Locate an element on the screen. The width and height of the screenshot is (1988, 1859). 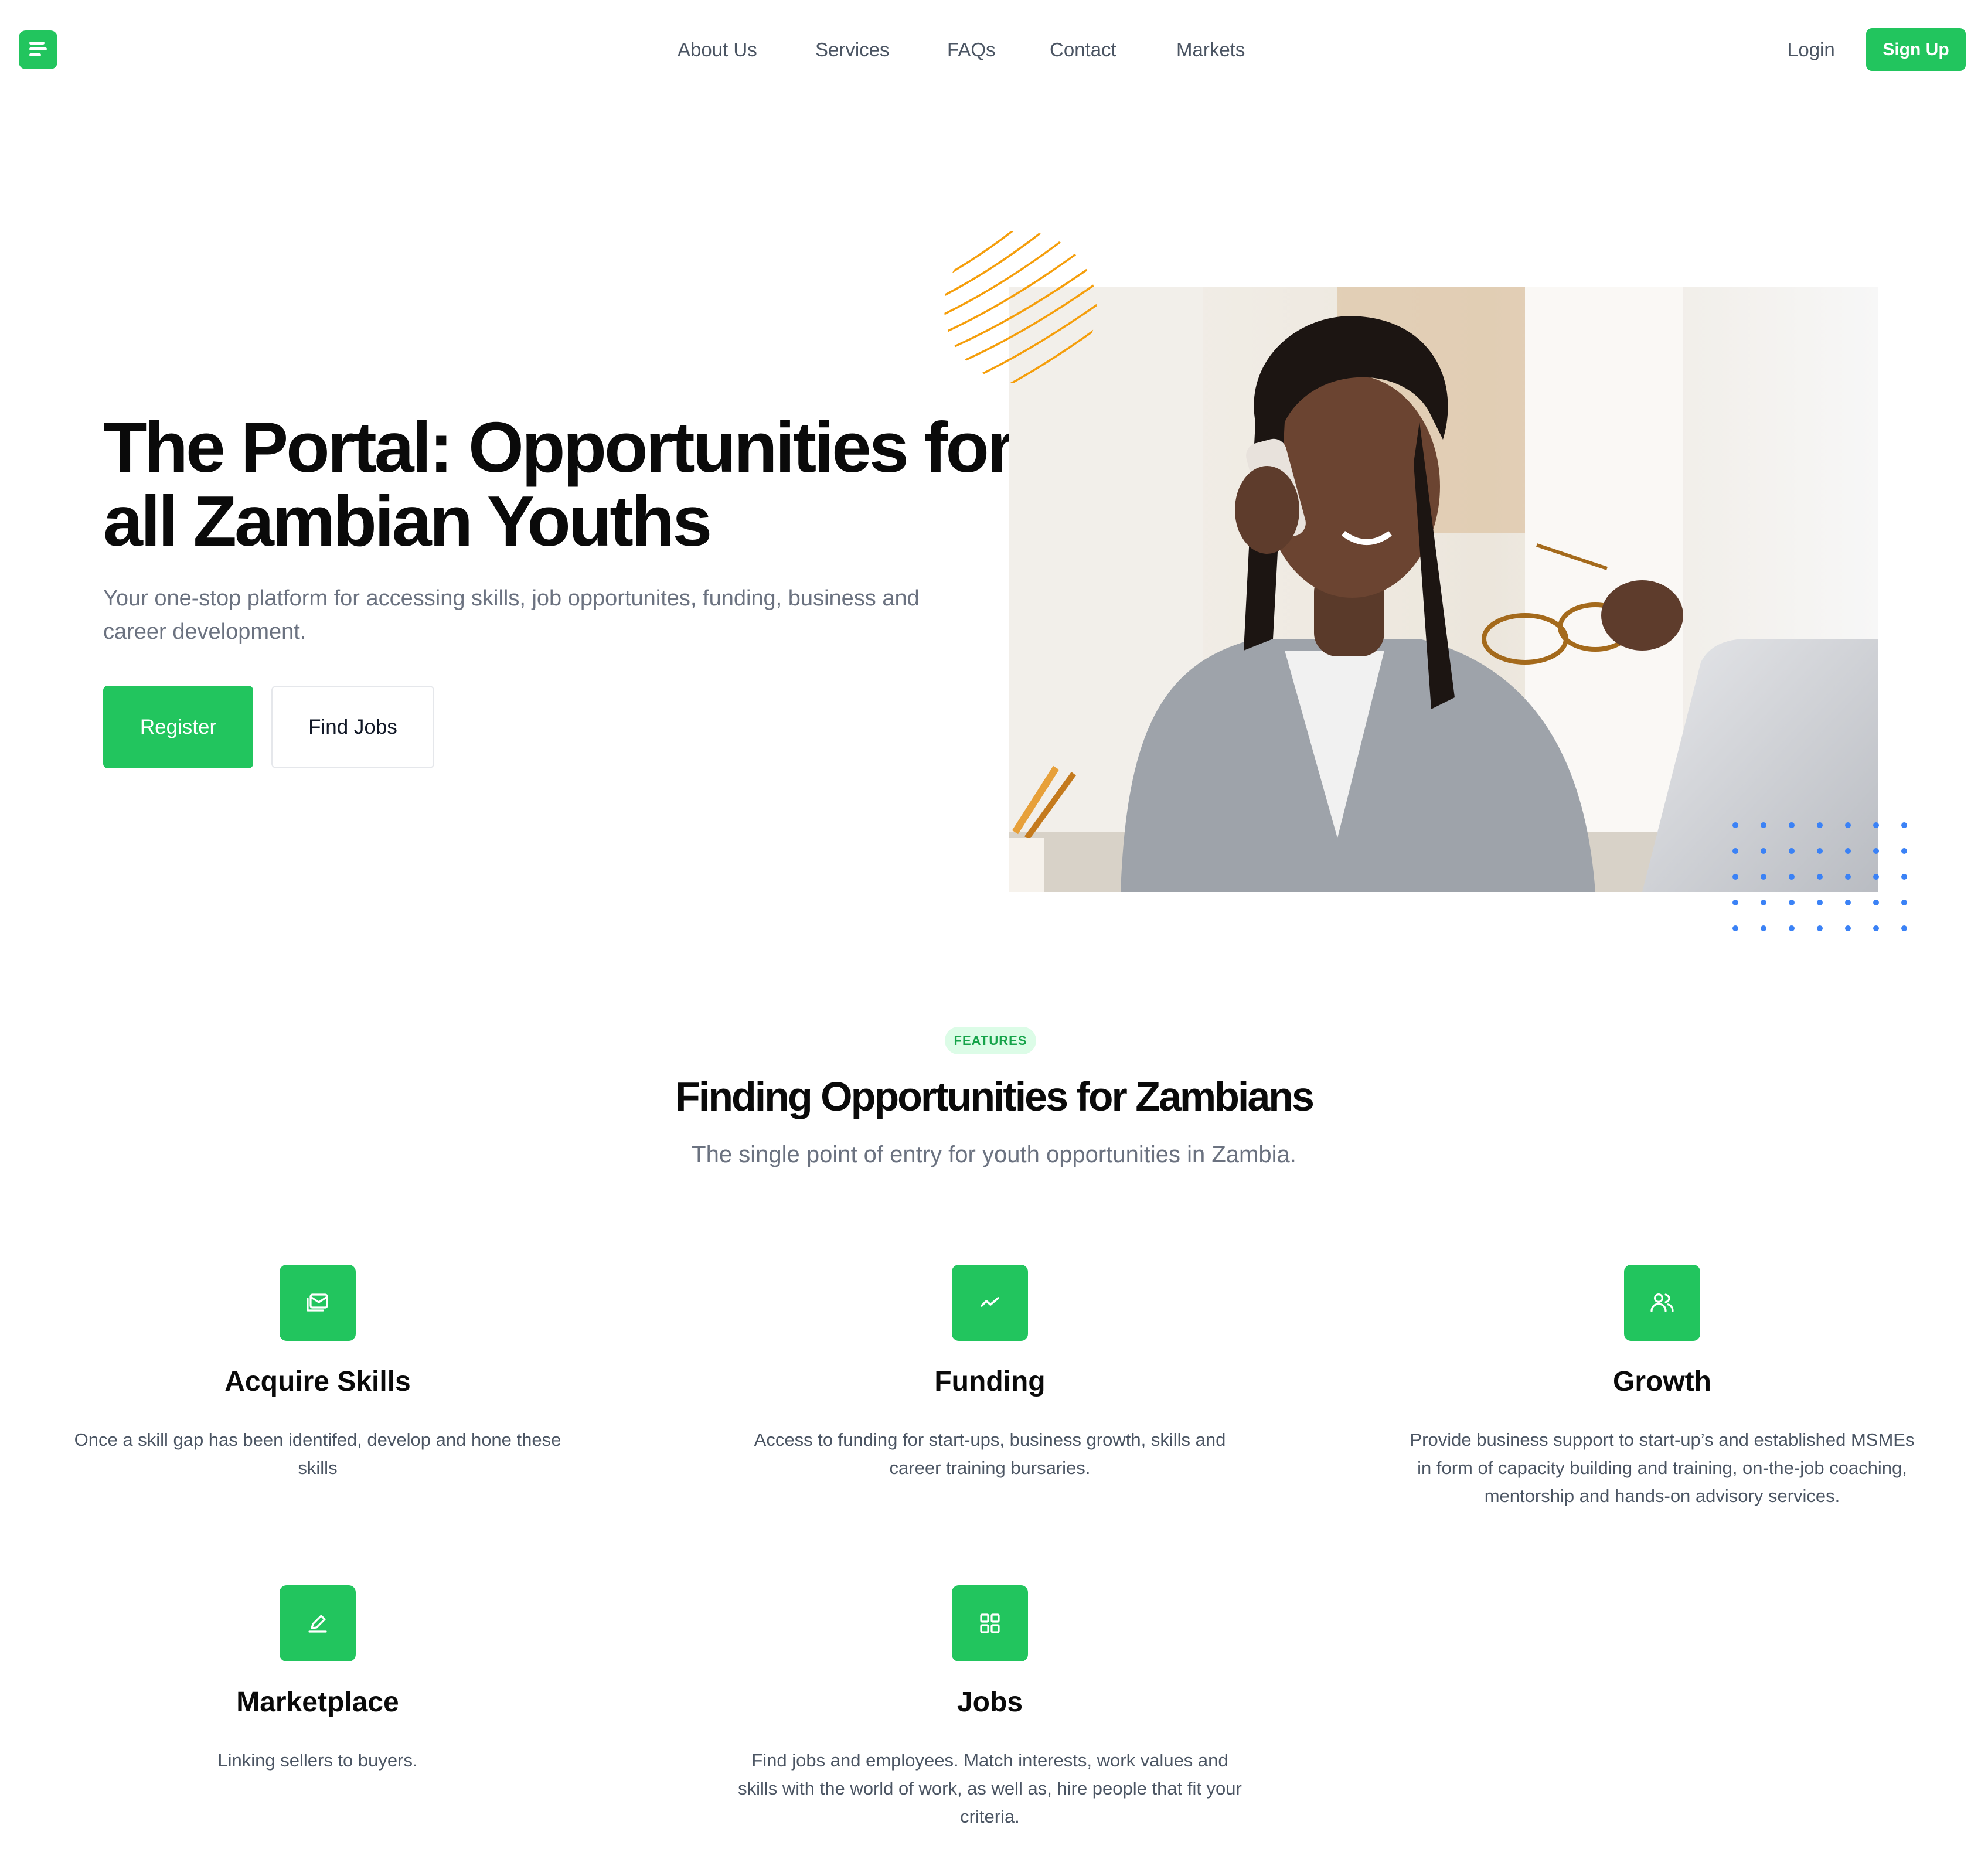
nav-link-services: Services is located at coordinates (853, 49).